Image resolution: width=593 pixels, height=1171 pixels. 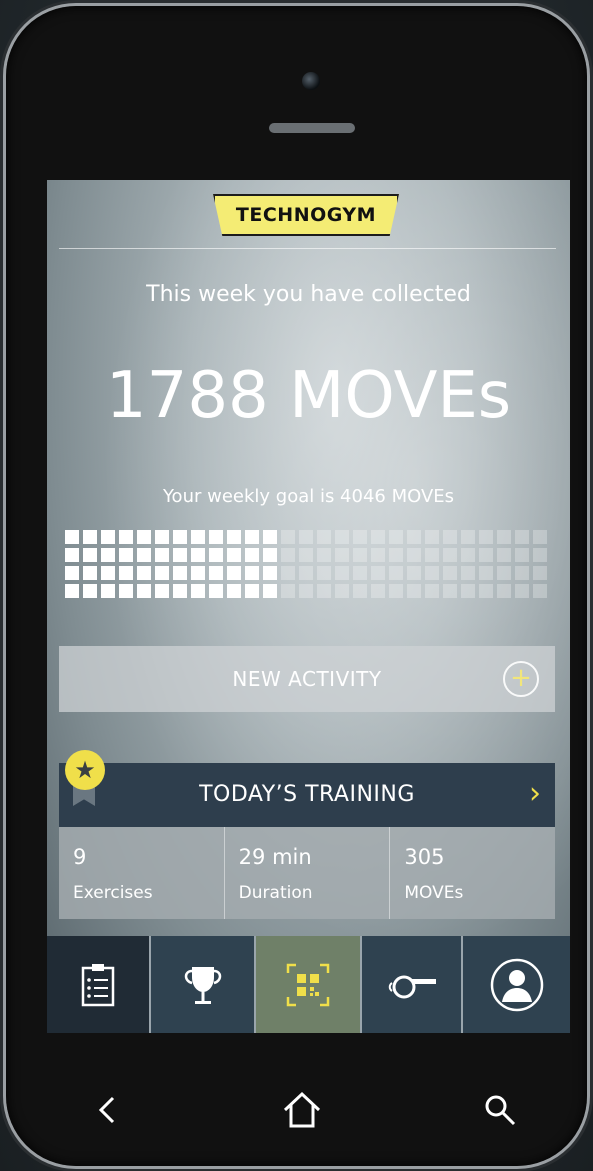 I want to click on stat-value: 29 min, so click(x=275, y=857).